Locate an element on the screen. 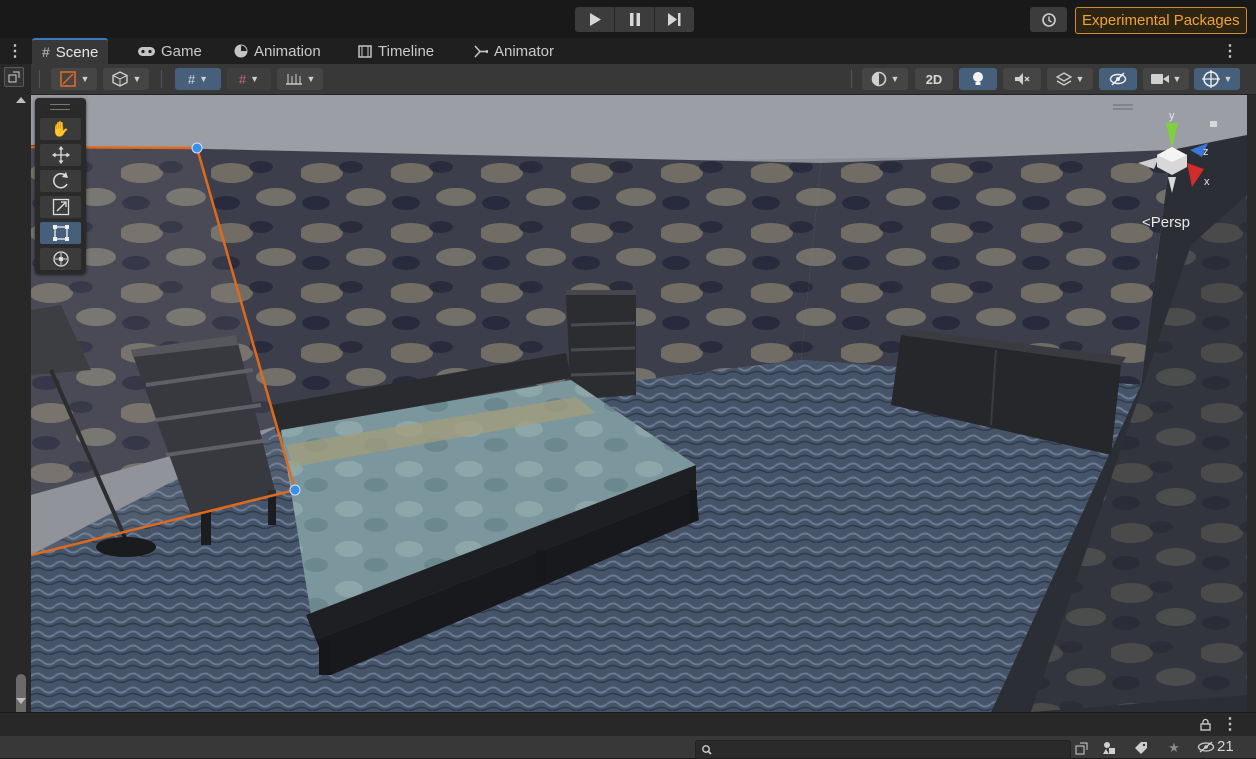 The width and height of the screenshot is (1256, 759). shading-icon is located at coordinates (878, 79).